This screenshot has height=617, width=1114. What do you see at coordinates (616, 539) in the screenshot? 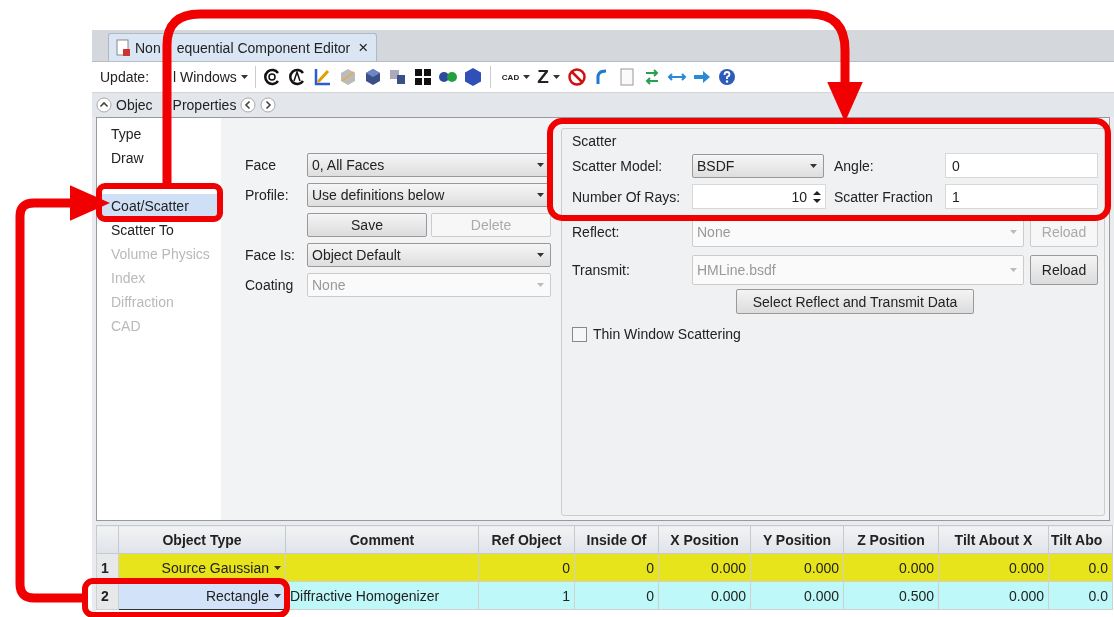
I see `column-header: Inside Of` at bounding box center [616, 539].